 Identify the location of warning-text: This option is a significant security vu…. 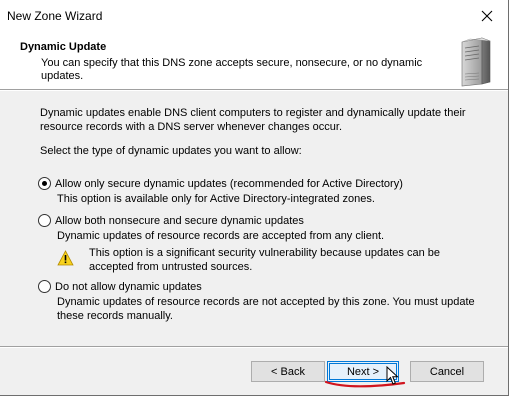
(264, 260).